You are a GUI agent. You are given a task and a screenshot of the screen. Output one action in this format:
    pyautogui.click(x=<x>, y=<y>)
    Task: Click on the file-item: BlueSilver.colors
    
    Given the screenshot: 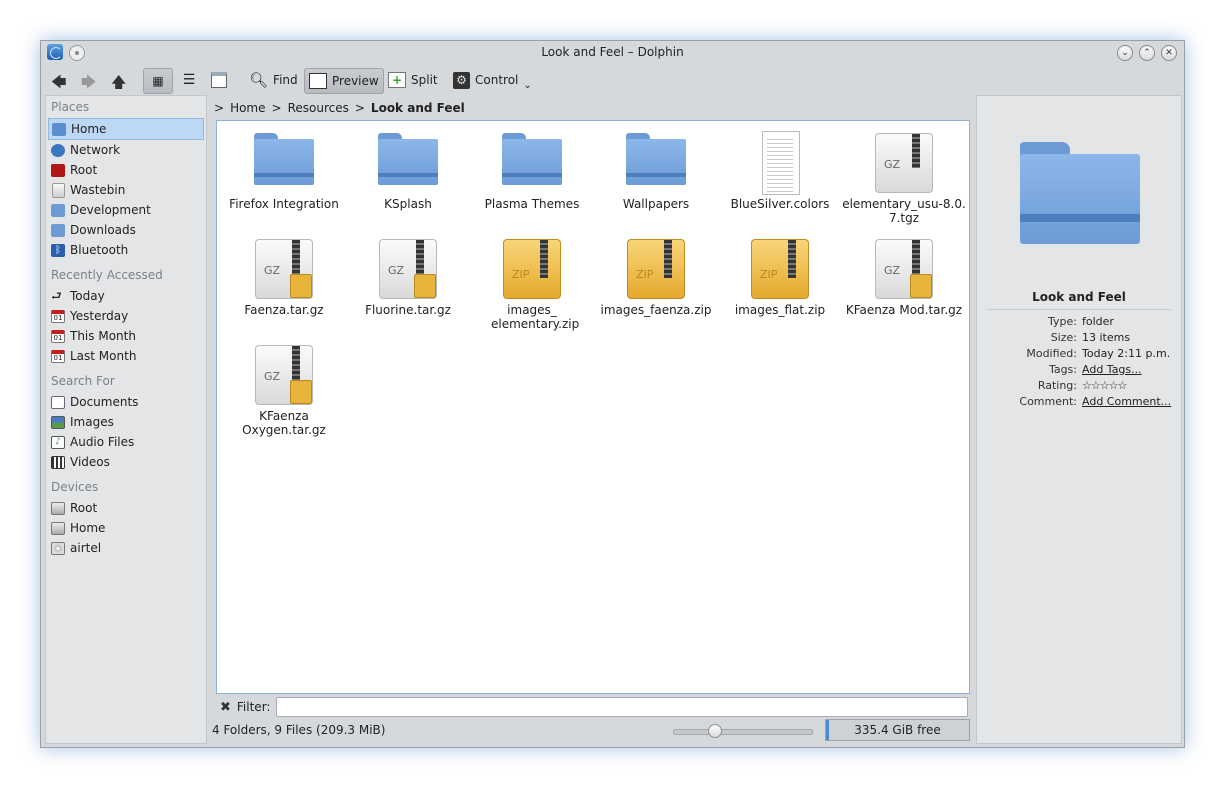 What is the action you would take?
    pyautogui.click(x=780, y=171)
    